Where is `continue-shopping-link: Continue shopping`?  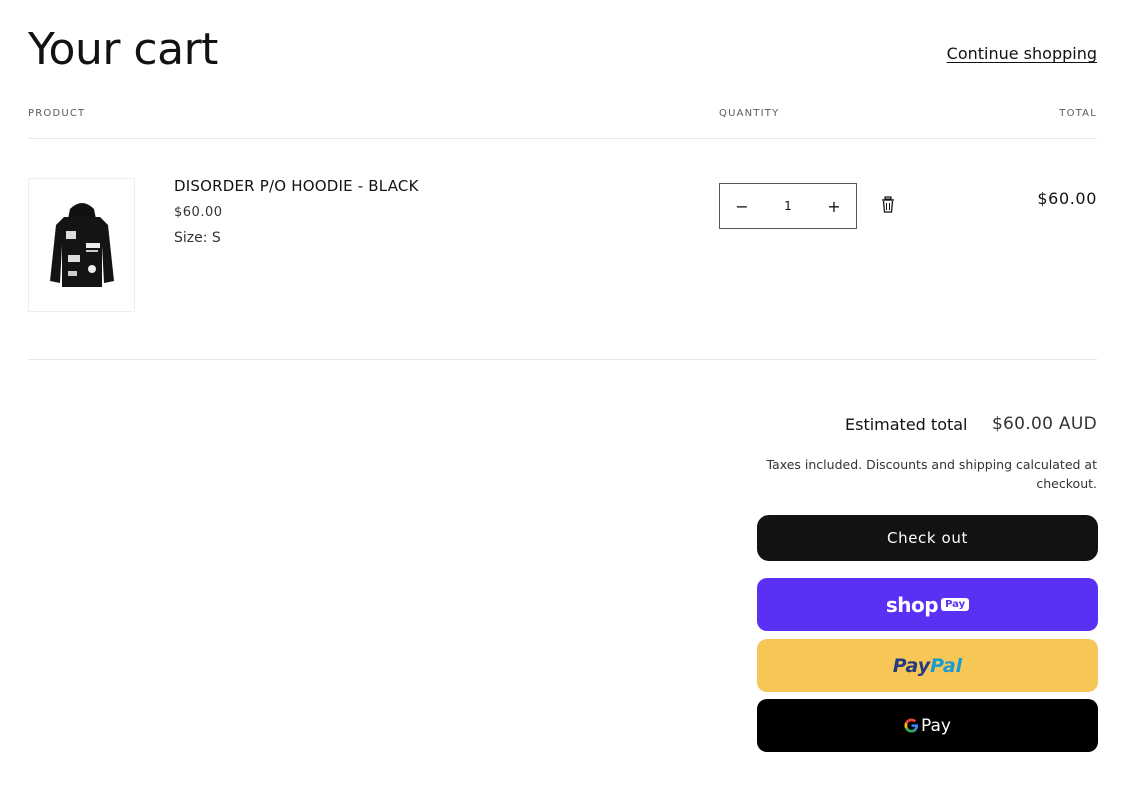 continue-shopping-link: Continue shopping is located at coordinates (1022, 53).